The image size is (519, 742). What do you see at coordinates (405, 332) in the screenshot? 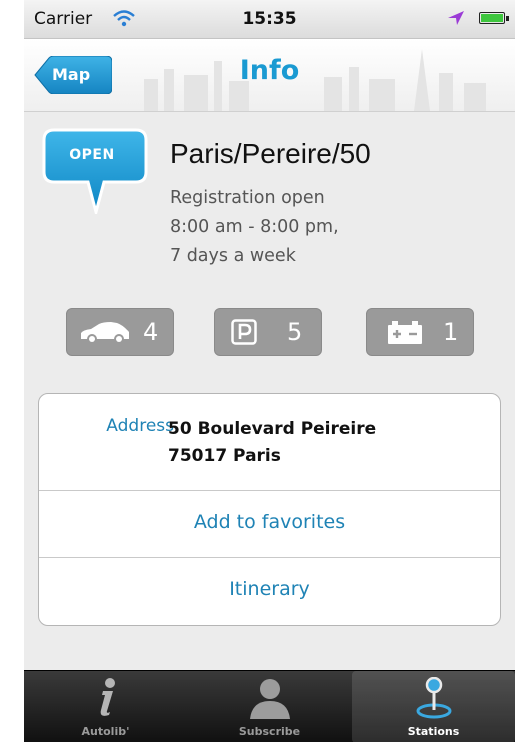
I see `battery-charge-icon` at bounding box center [405, 332].